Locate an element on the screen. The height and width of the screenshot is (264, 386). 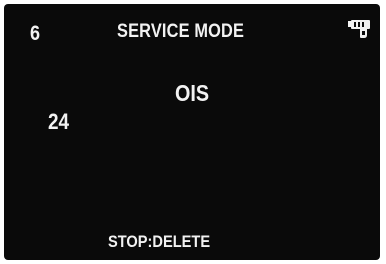
ois-value: 24 is located at coordinates (59, 121).